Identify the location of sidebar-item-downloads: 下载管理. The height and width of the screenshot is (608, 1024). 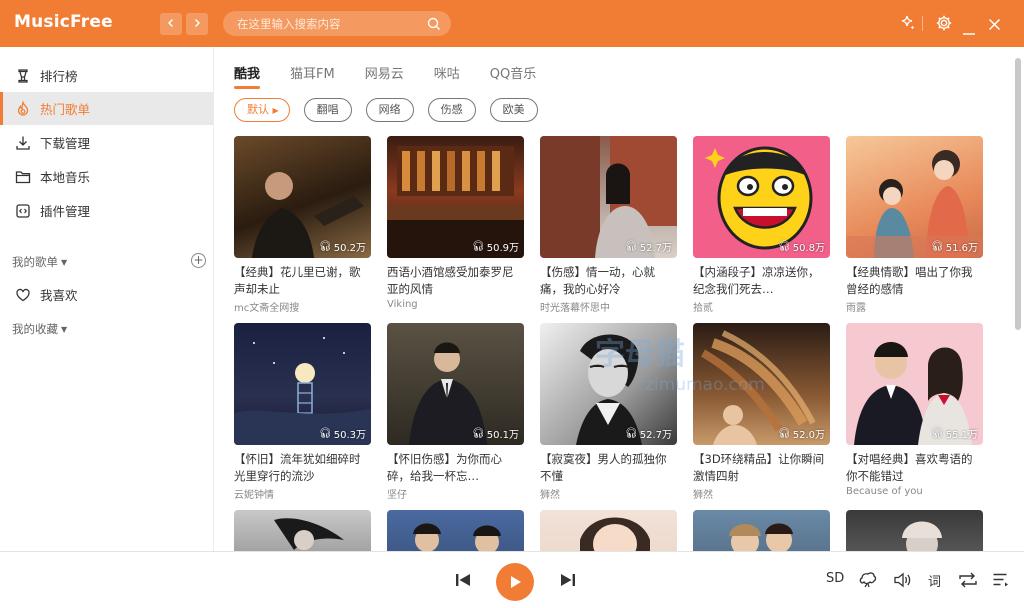
(106, 142).